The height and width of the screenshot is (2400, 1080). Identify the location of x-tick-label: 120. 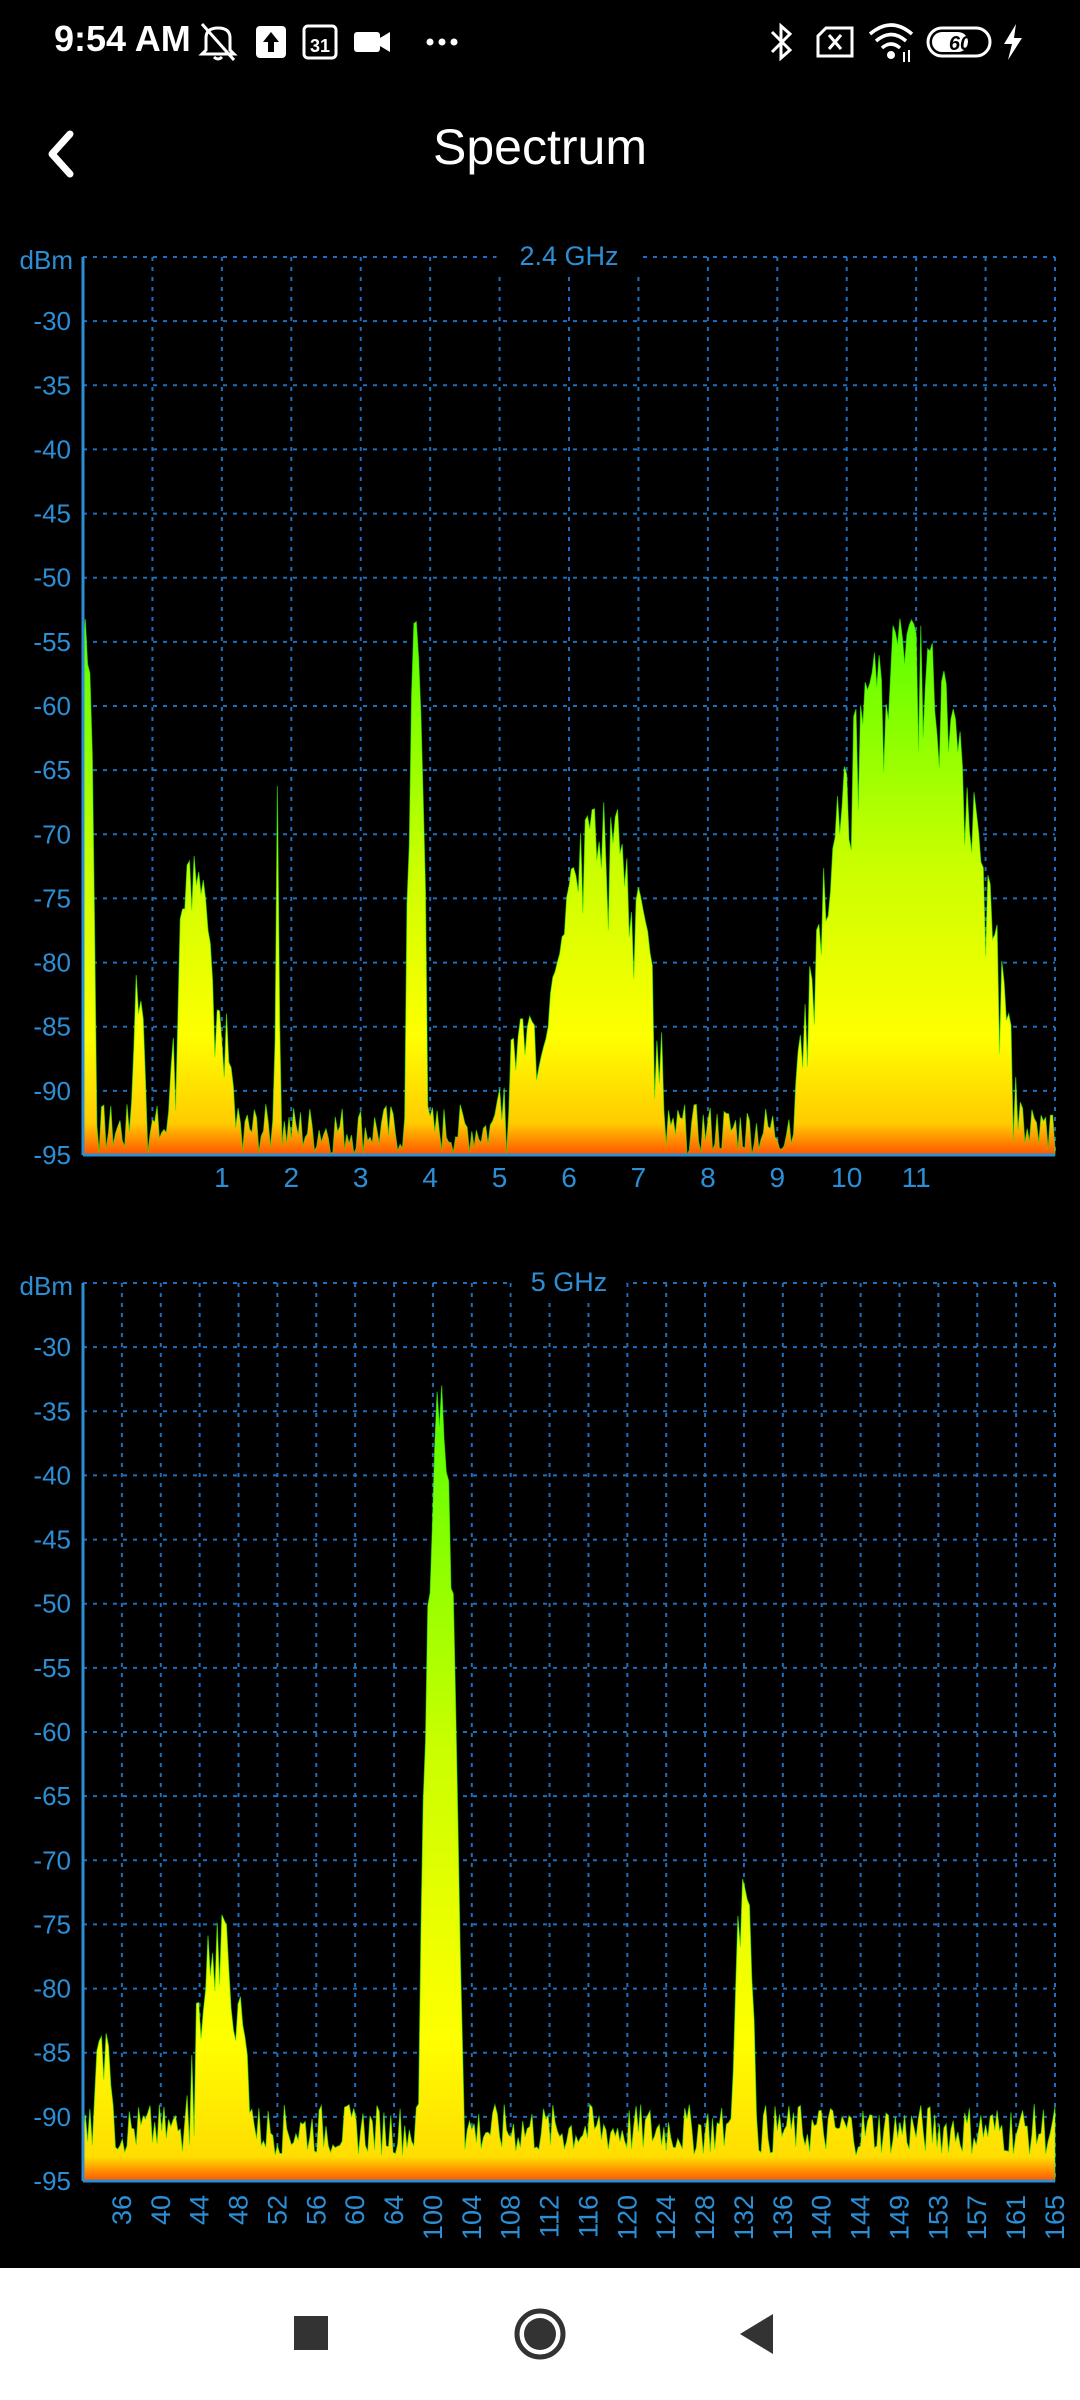
(627, 2217).